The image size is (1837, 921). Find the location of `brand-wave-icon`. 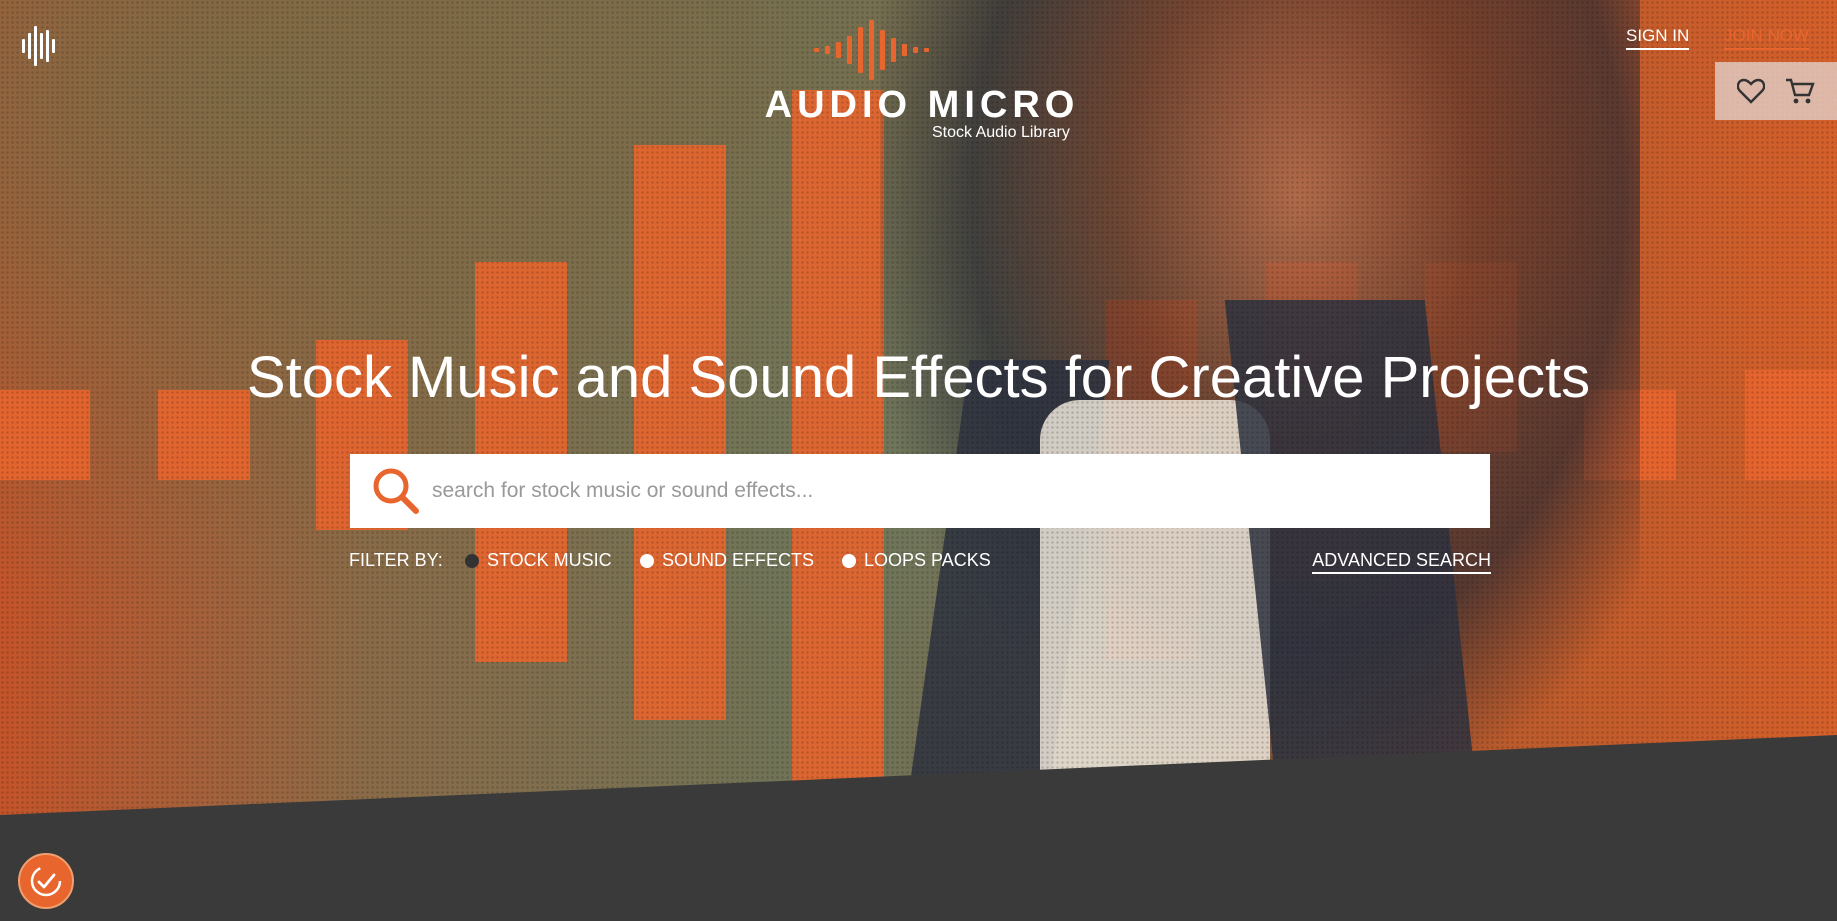

brand-wave-icon is located at coordinates (871, 50).